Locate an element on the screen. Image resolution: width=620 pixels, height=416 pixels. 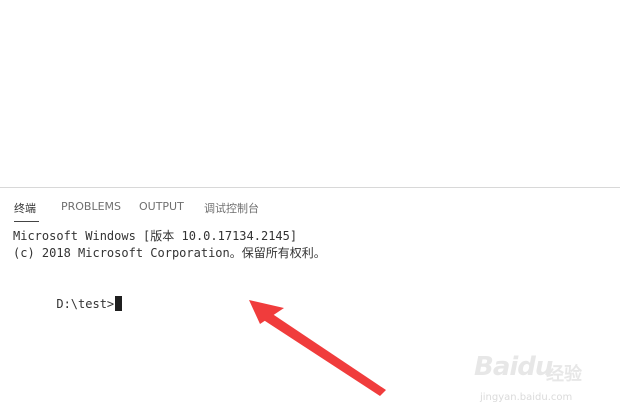
terminal-prompt-line: D:\test> is located at coordinates (68, 304).